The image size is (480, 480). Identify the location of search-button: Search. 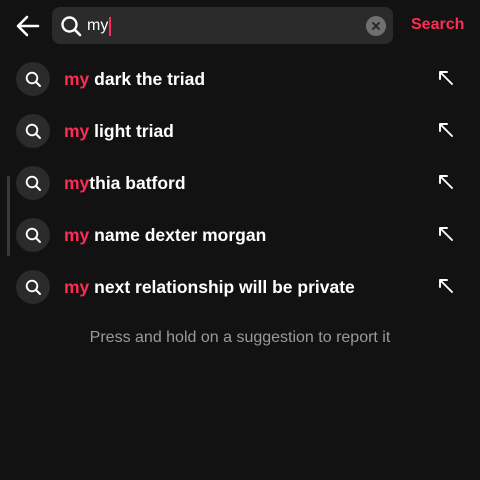
(437, 25).